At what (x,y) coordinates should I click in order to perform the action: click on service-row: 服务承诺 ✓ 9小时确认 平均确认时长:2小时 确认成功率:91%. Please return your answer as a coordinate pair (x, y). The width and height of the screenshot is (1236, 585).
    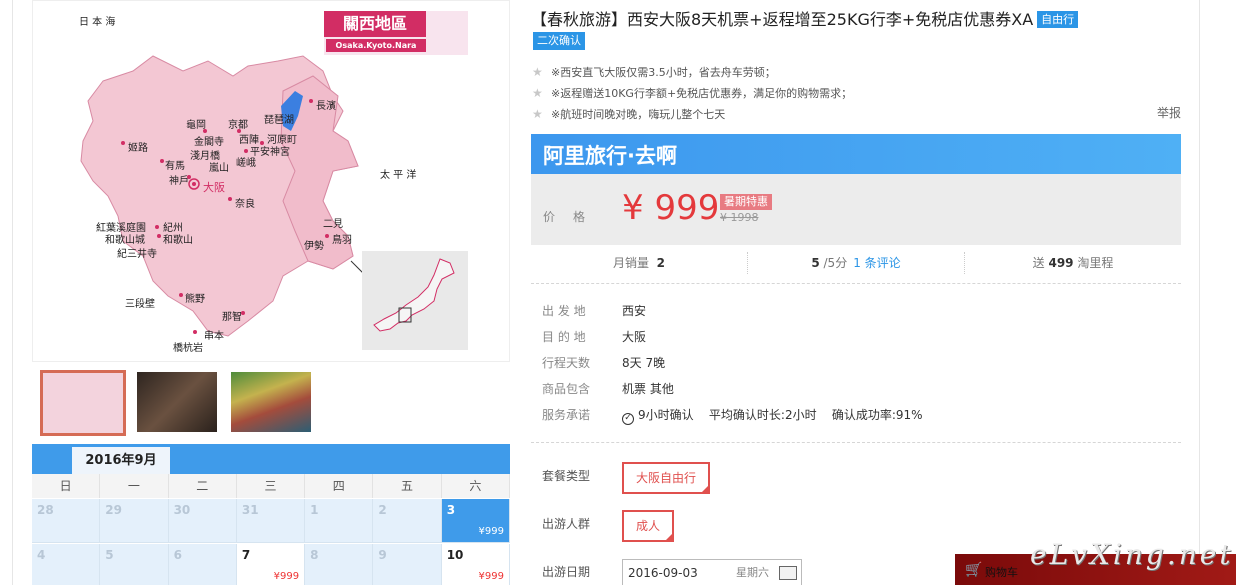
    Looking at the image, I should click on (862, 415).